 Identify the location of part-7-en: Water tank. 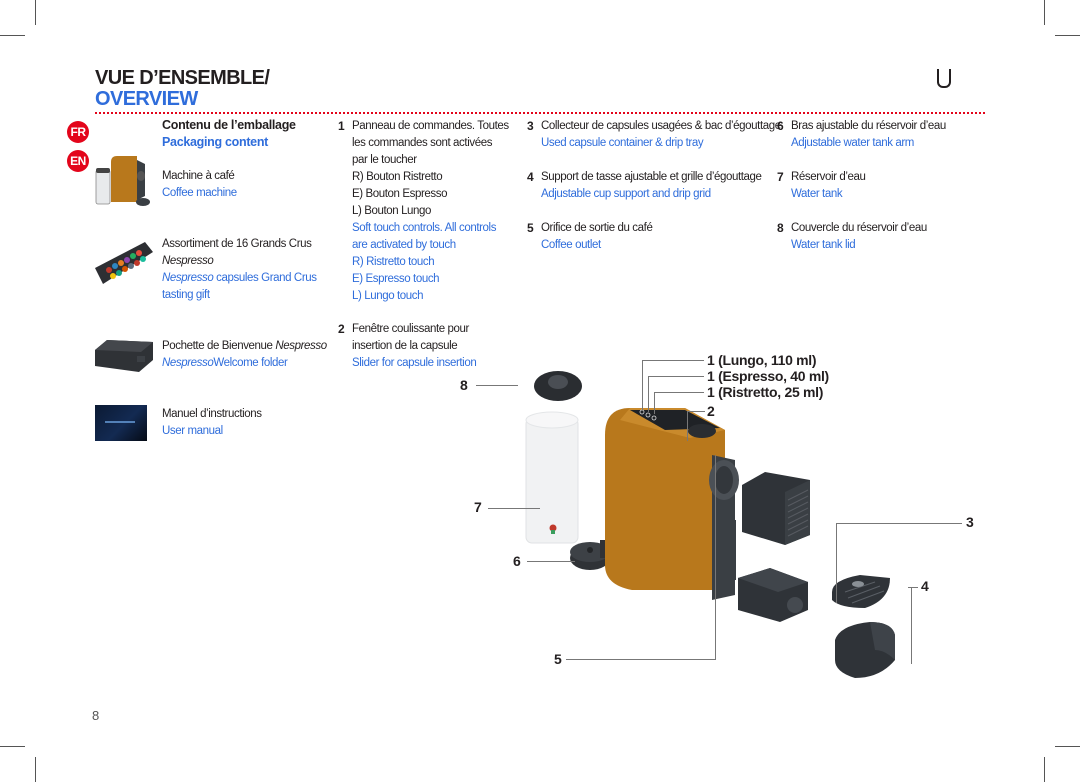
(817, 194).